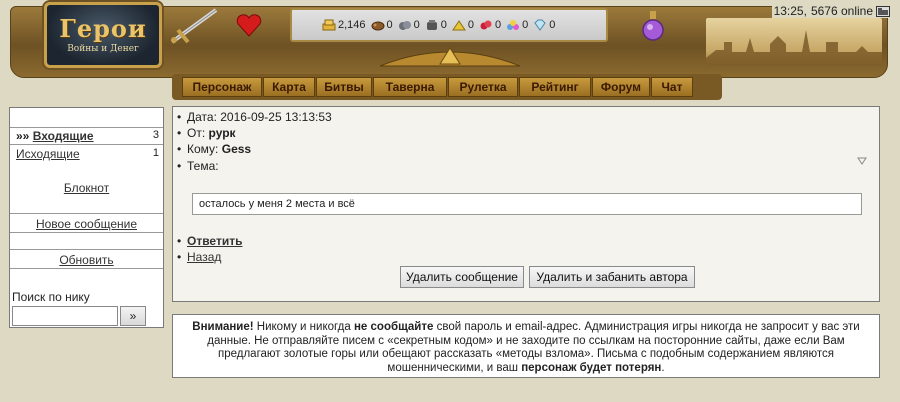  Describe the element at coordinates (410, 87) in the screenshot. I see `nav-tavern: Таверна` at that location.